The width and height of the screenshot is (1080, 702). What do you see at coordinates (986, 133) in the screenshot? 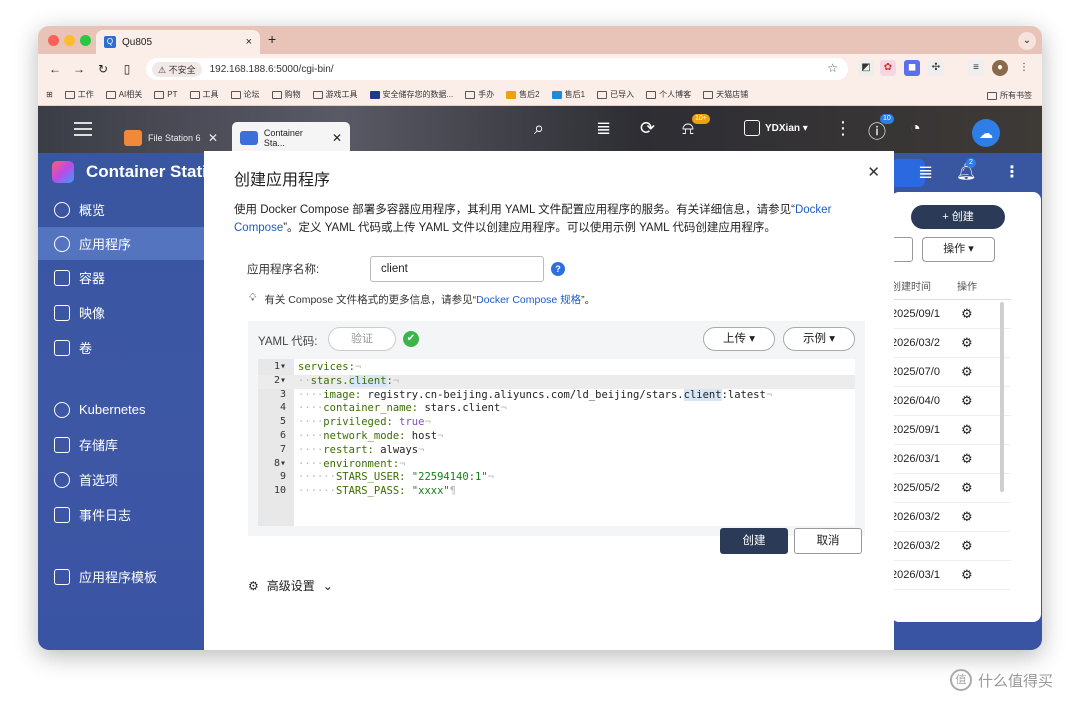
I see `myqnapcloud-icon: ☁` at bounding box center [986, 133].